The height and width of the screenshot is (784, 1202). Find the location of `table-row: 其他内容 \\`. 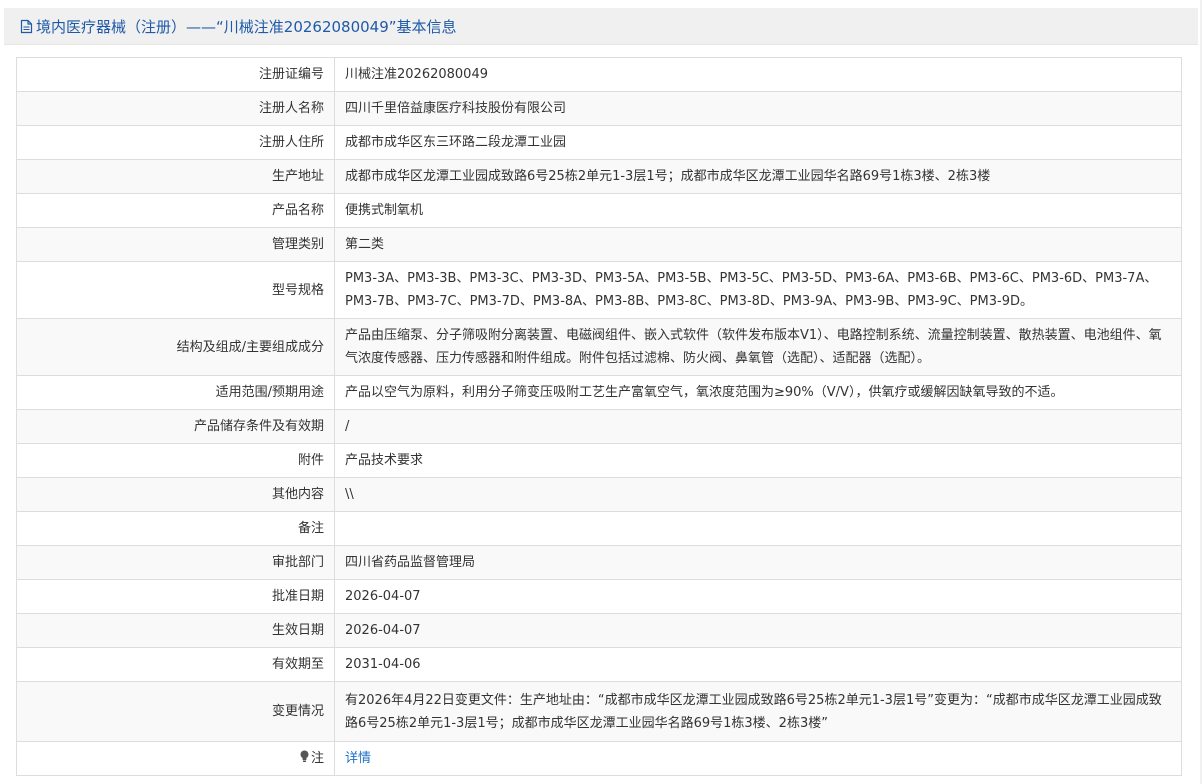

table-row: 其他内容 \\ is located at coordinates (599, 494).